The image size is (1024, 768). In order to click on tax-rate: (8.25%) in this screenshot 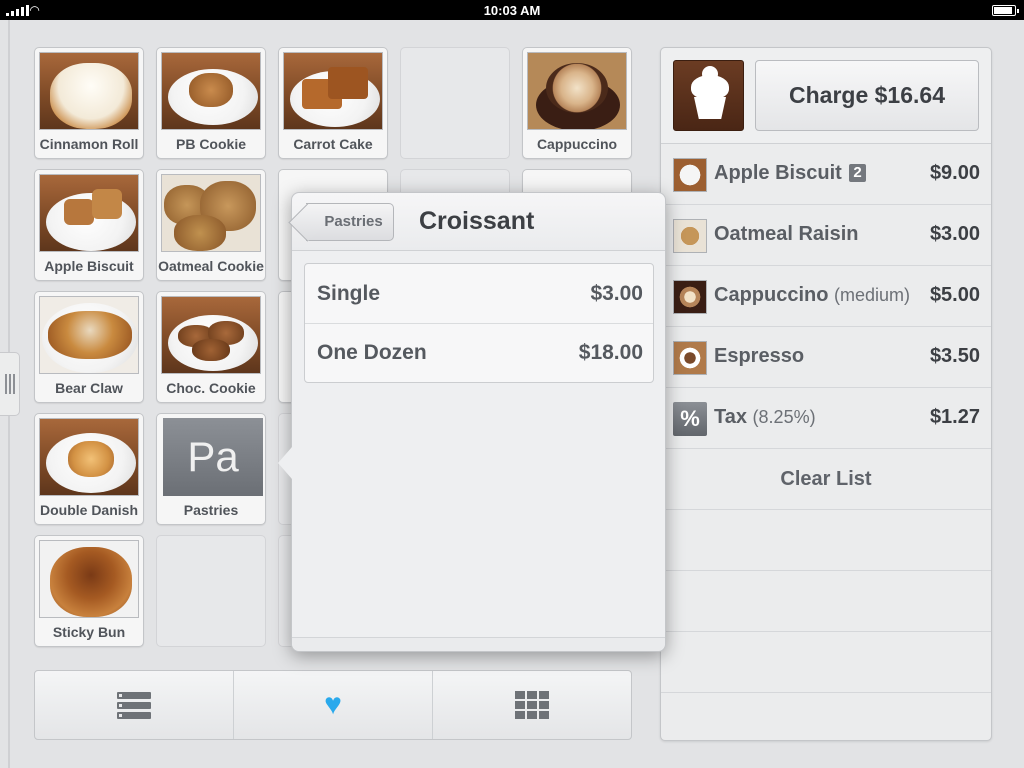, I will do `click(784, 417)`.